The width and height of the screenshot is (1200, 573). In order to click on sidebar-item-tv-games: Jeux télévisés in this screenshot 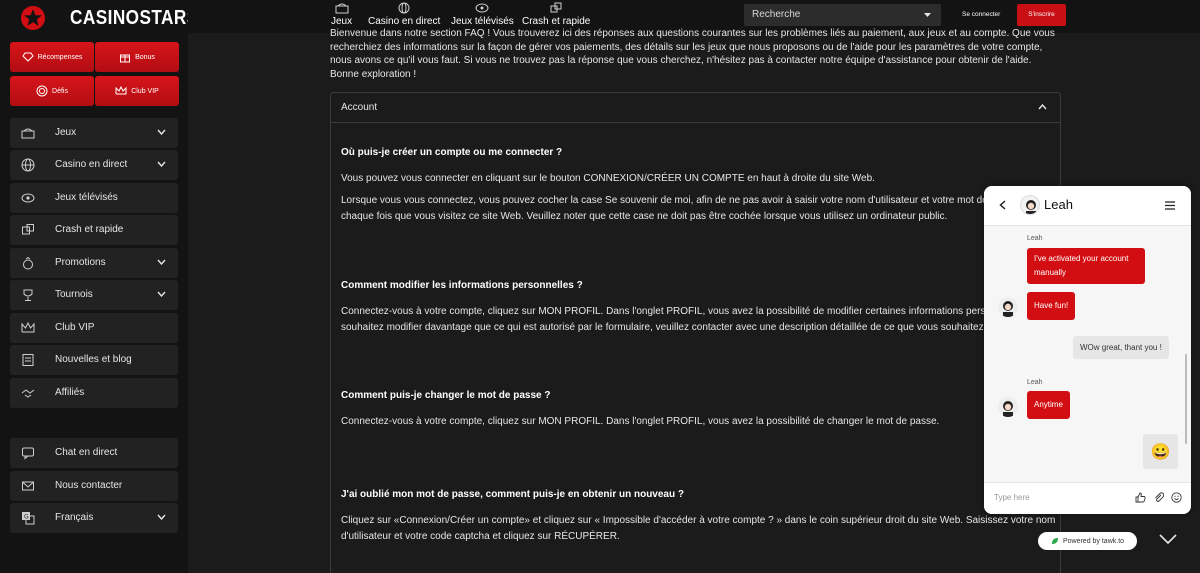, I will do `click(94, 198)`.